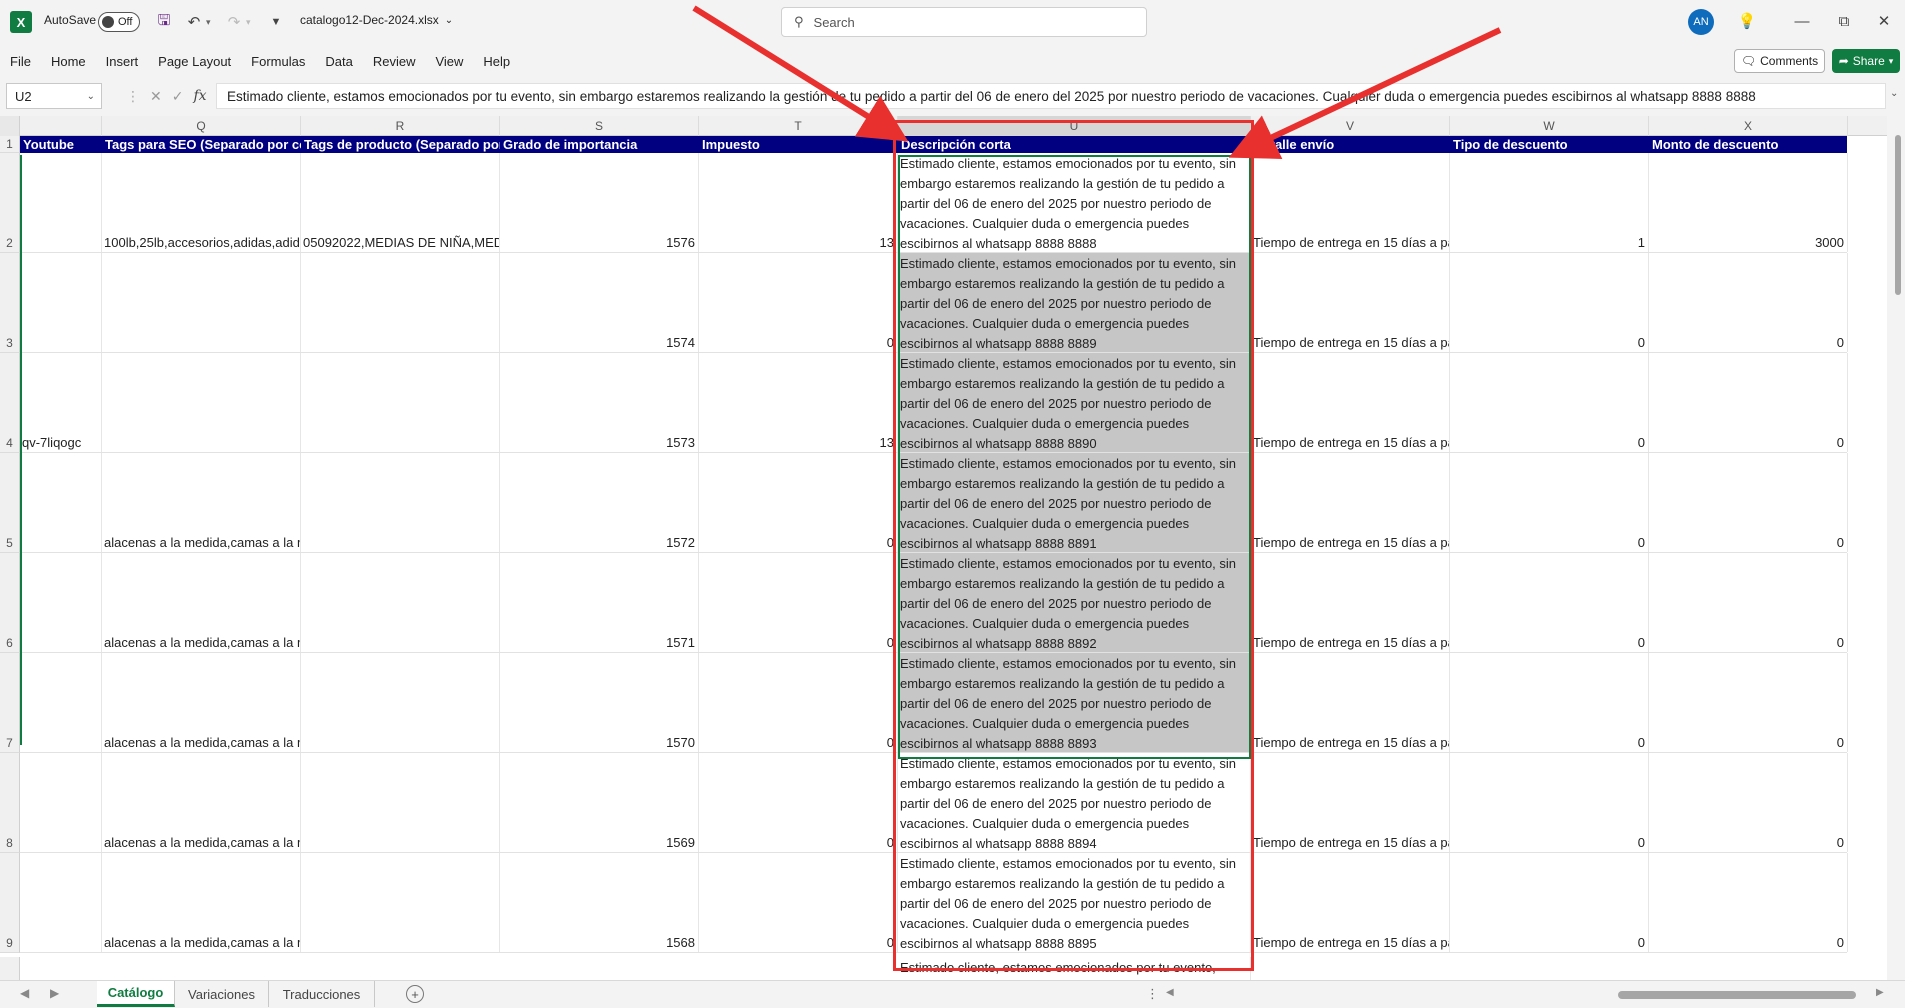  I want to click on row-header-2: 2, so click(10, 203).